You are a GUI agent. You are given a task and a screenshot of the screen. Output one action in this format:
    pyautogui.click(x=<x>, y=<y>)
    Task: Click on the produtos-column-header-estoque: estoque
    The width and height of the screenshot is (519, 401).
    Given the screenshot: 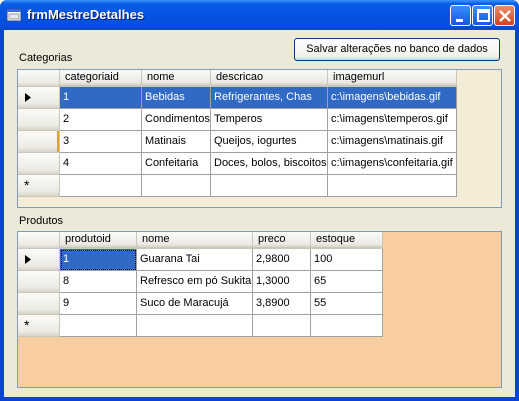 What is the action you would take?
    pyautogui.click(x=347, y=240)
    